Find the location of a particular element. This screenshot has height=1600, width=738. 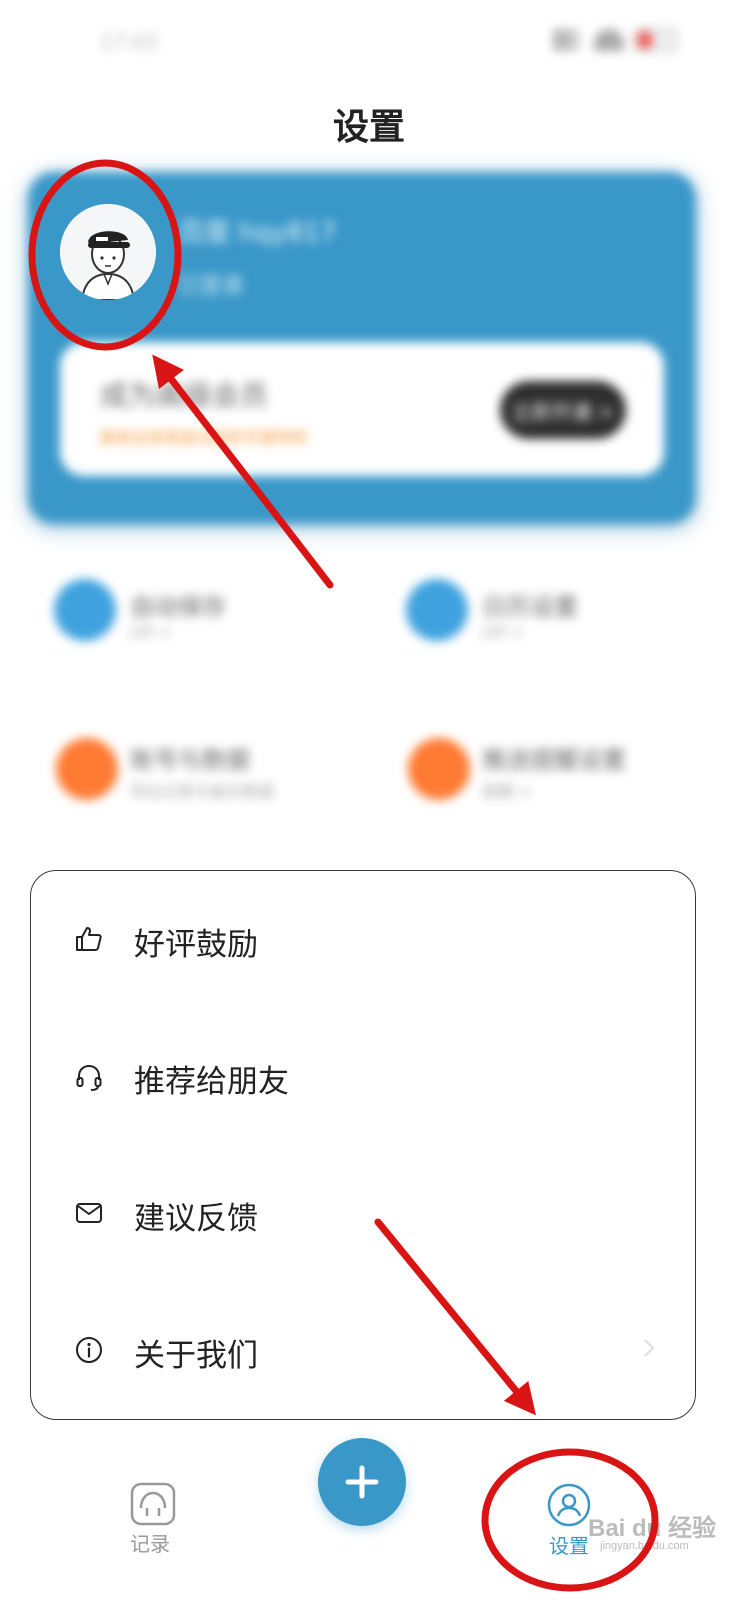

avatar is located at coordinates (108, 252).